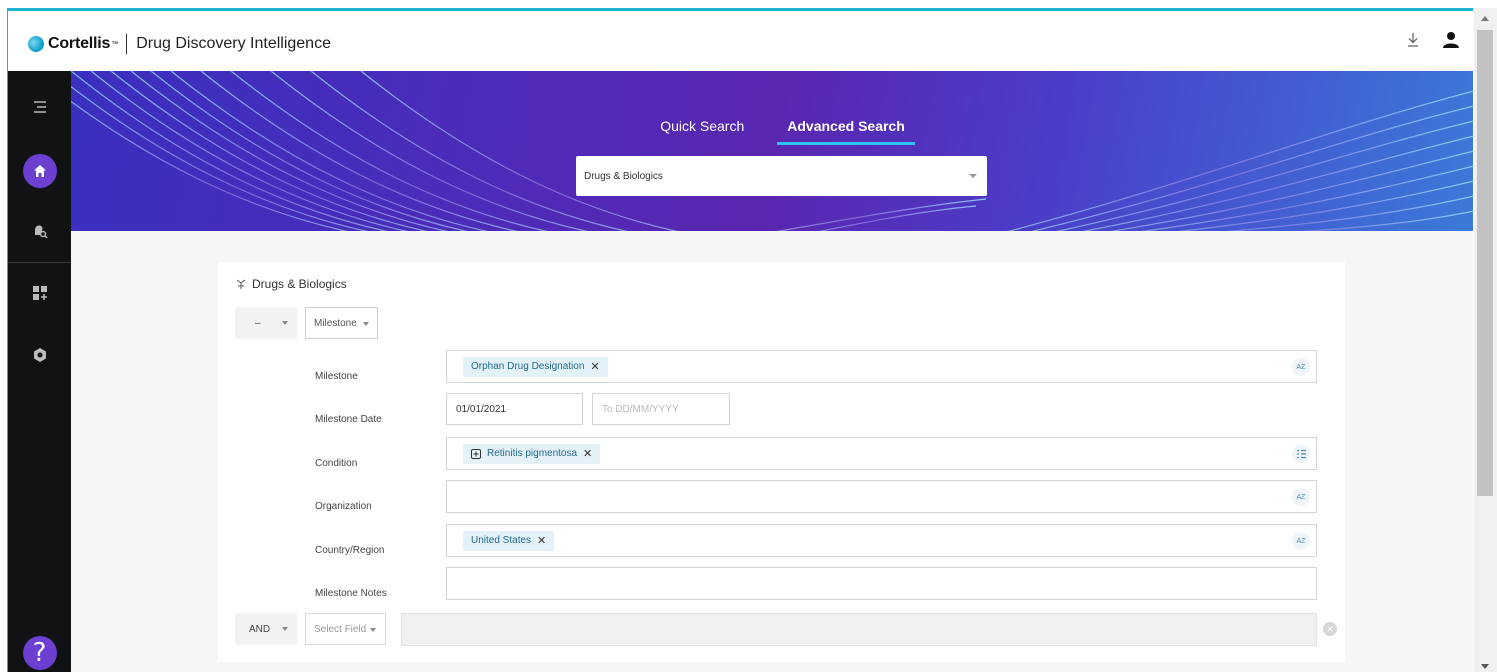 This screenshot has height=672, width=1497. I want to click on brand-name: Cortellis, so click(79, 43).